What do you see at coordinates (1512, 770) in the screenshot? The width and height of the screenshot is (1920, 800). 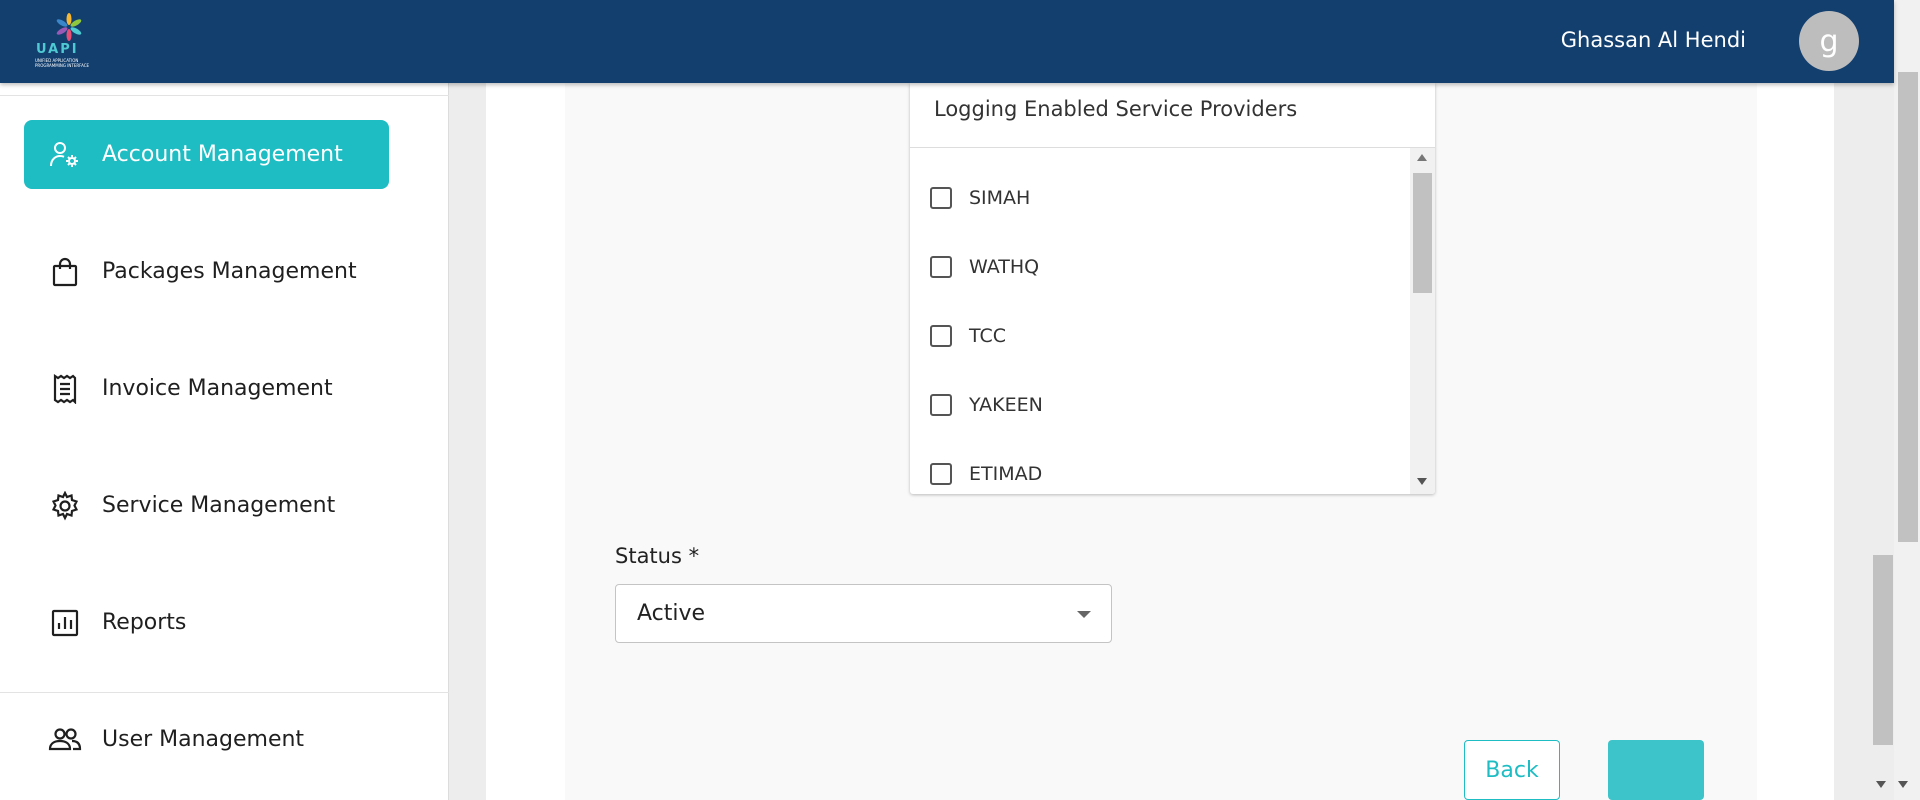 I see `back-button: Back` at bounding box center [1512, 770].